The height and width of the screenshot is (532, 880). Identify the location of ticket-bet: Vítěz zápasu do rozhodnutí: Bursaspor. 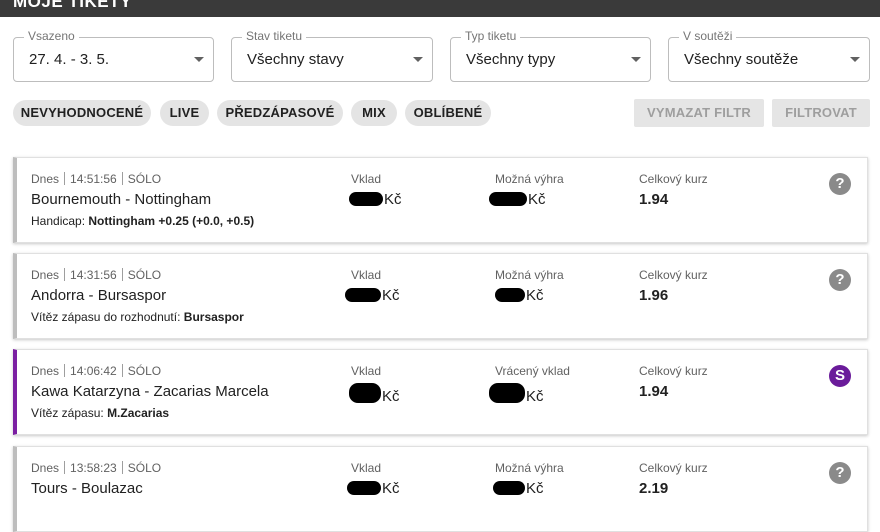
(137, 317).